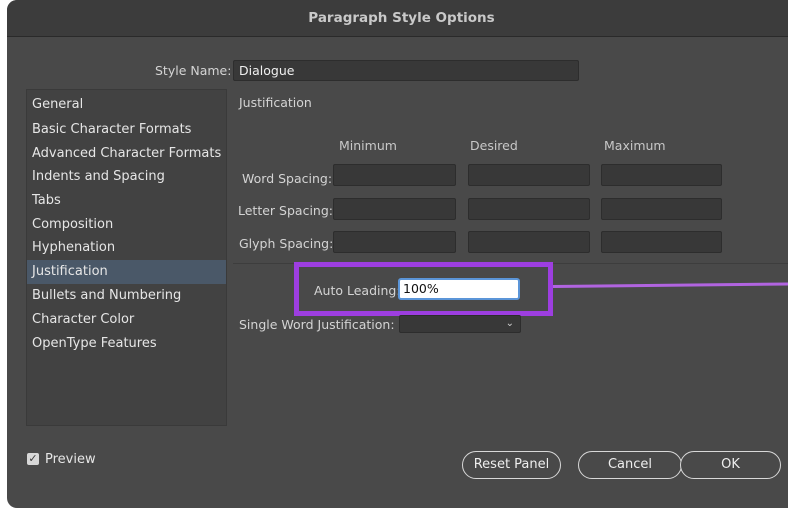 The width and height of the screenshot is (788, 508). Describe the element at coordinates (275, 102) in the screenshot. I see `section-title: Justification` at that location.